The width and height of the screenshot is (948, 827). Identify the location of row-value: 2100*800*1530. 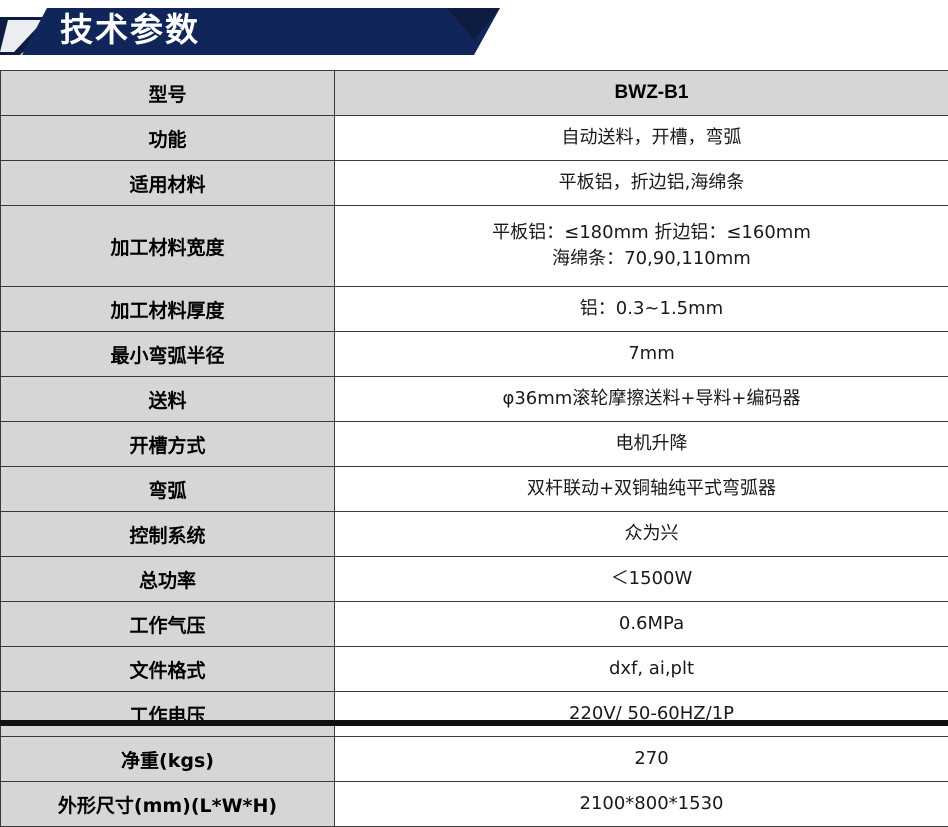
(641, 804).